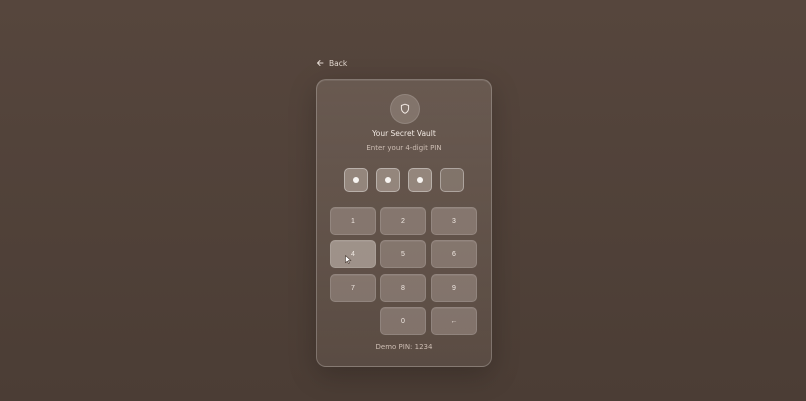 Image resolution: width=806 pixels, height=401 pixels. I want to click on key-1: 1, so click(353, 221).